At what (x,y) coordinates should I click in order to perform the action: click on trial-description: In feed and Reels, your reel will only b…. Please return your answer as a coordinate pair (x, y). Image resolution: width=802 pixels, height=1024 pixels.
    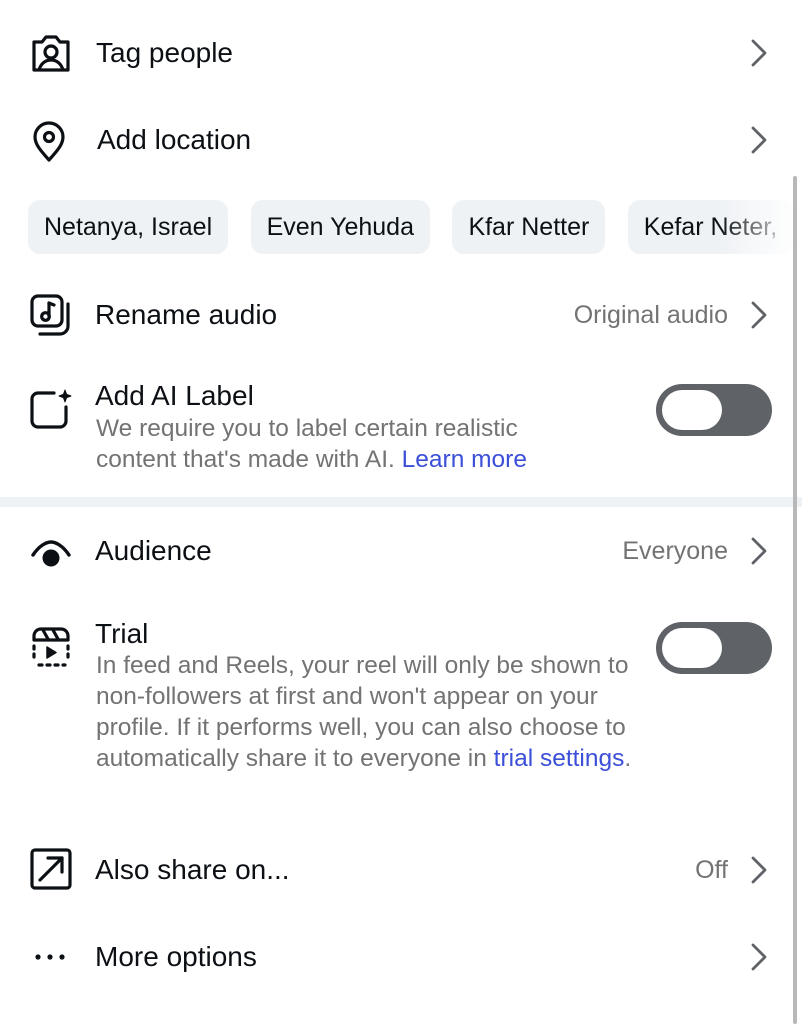
    Looking at the image, I should click on (368, 712).